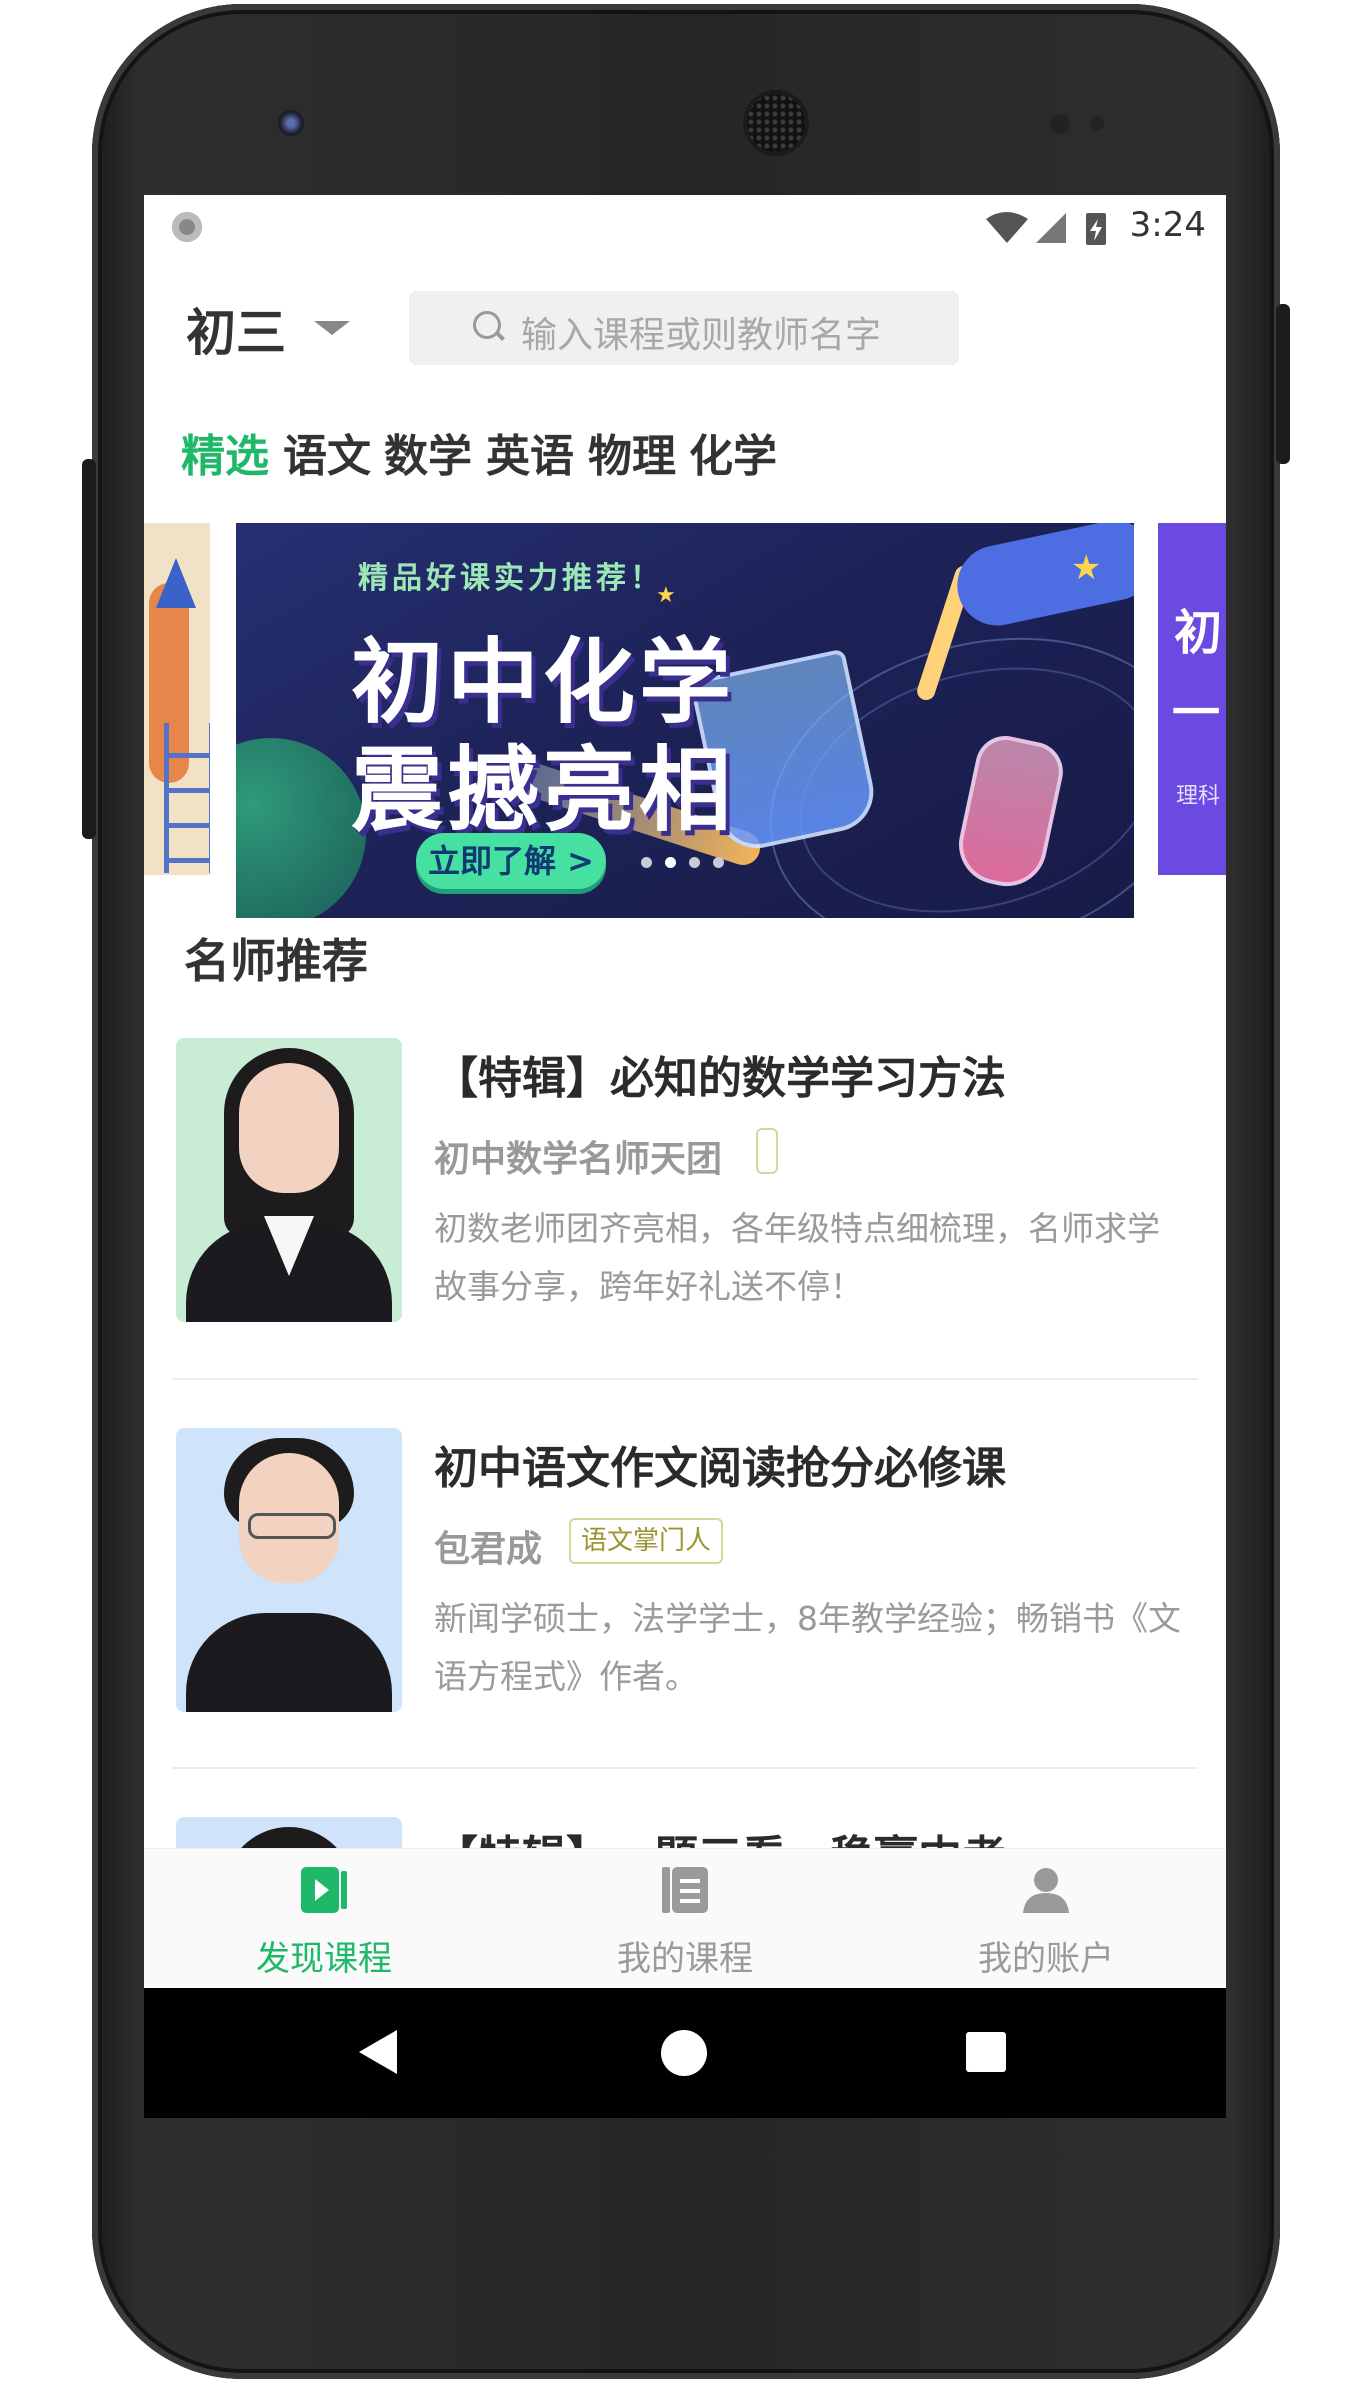 Image resolution: width=1370 pixels, height=2405 pixels. I want to click on course-teacher: 初中数学名师天团, so click(578, 1159).